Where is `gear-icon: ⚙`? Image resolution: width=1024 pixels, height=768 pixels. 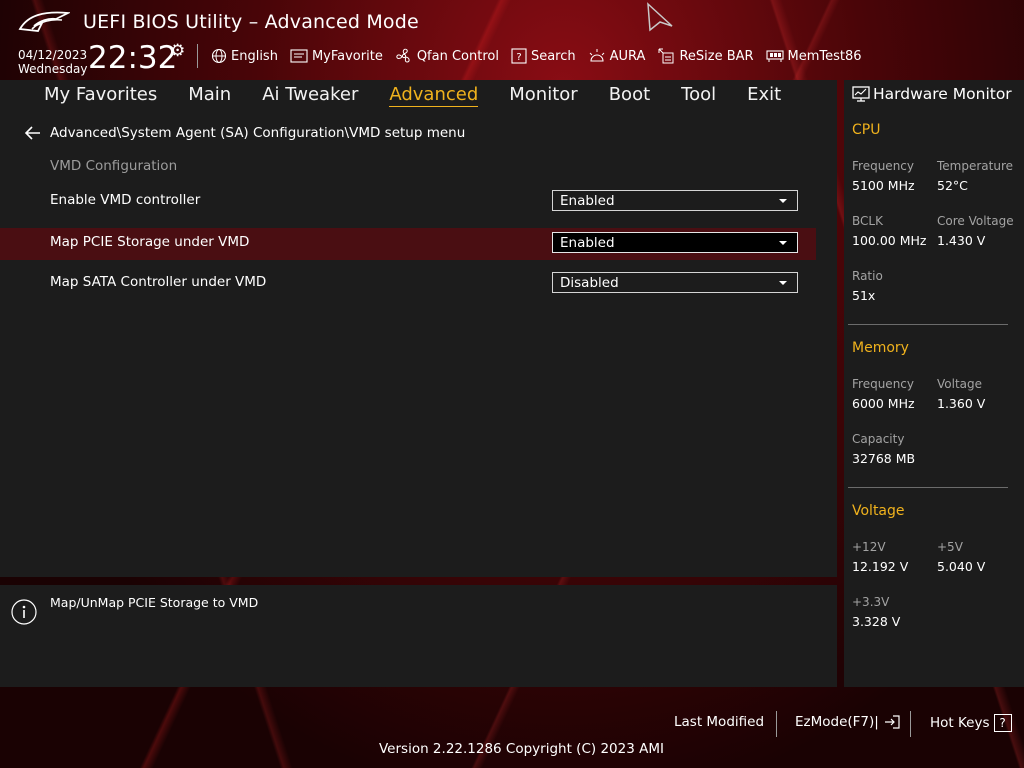 gear-icon: ⚙ is located at coordinates (177, 51).